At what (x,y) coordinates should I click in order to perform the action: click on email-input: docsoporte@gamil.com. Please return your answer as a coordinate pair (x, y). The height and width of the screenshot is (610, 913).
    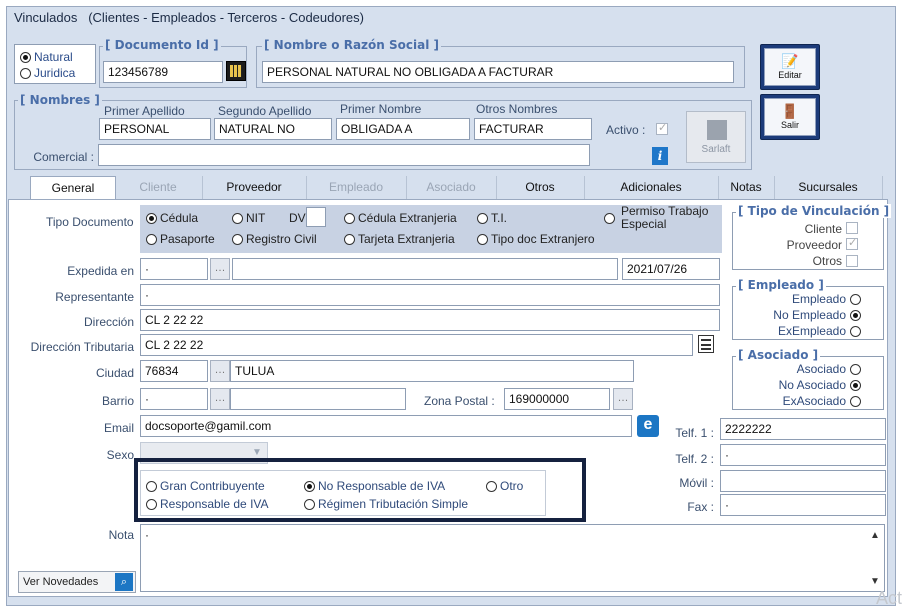
    Looking at the image, I should click on (386, 426).